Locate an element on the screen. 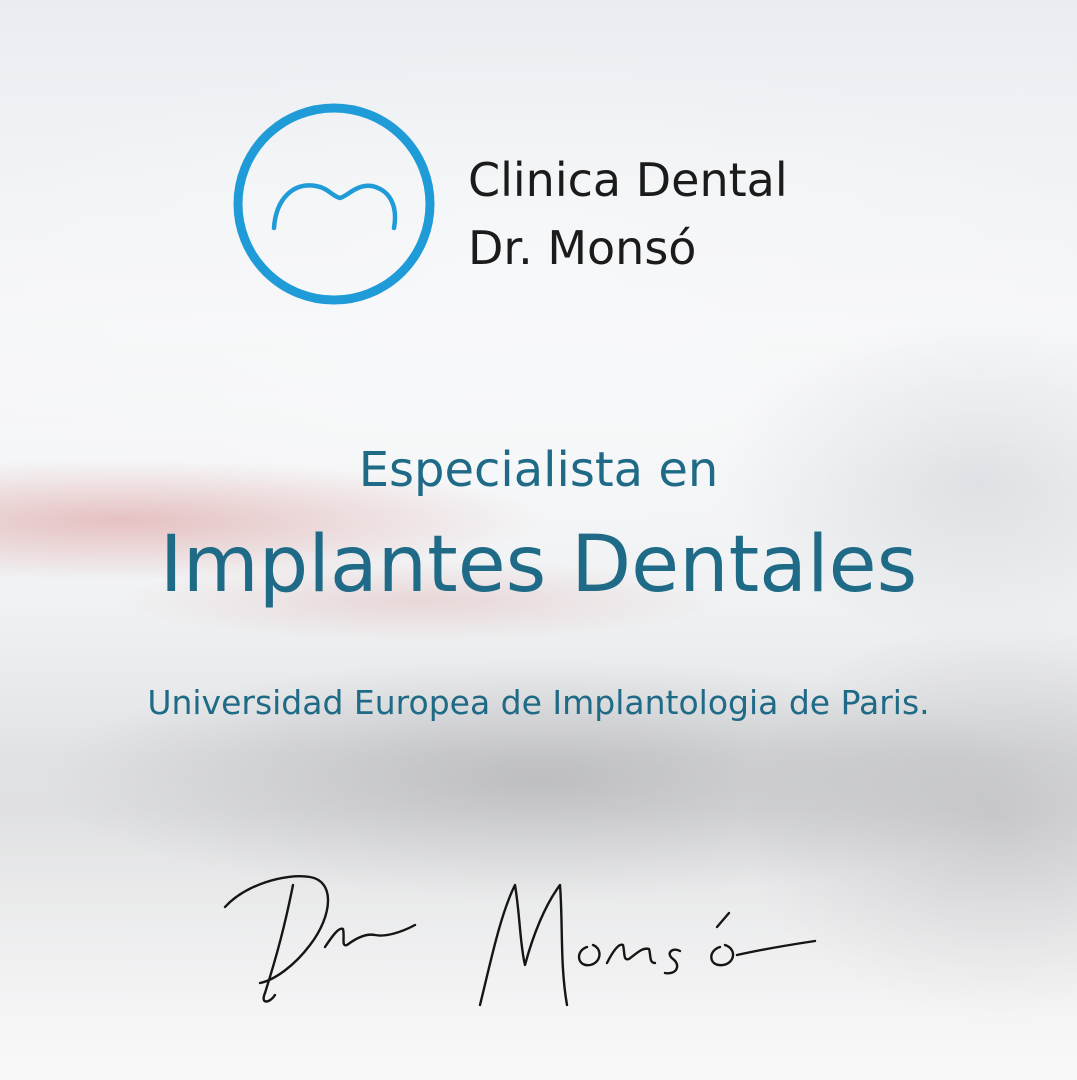 The width and height of the screenshot is (1077, 1080). specialist-subtitle: Especialista en is located at coordinates (538, 470).